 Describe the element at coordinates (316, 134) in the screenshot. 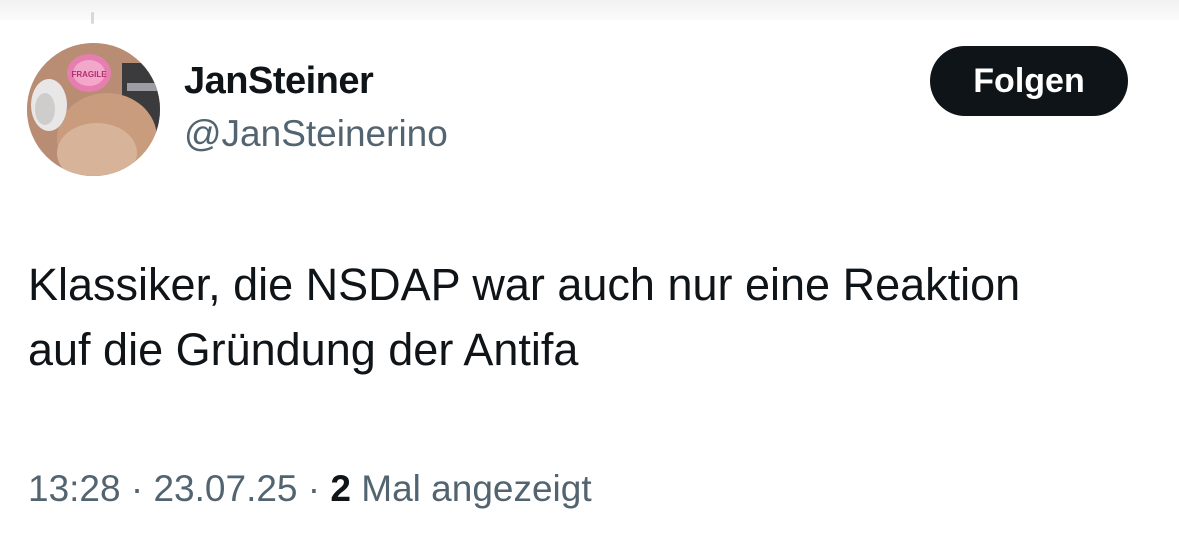

I see `author-handle: @JanSteinerino` at that location.